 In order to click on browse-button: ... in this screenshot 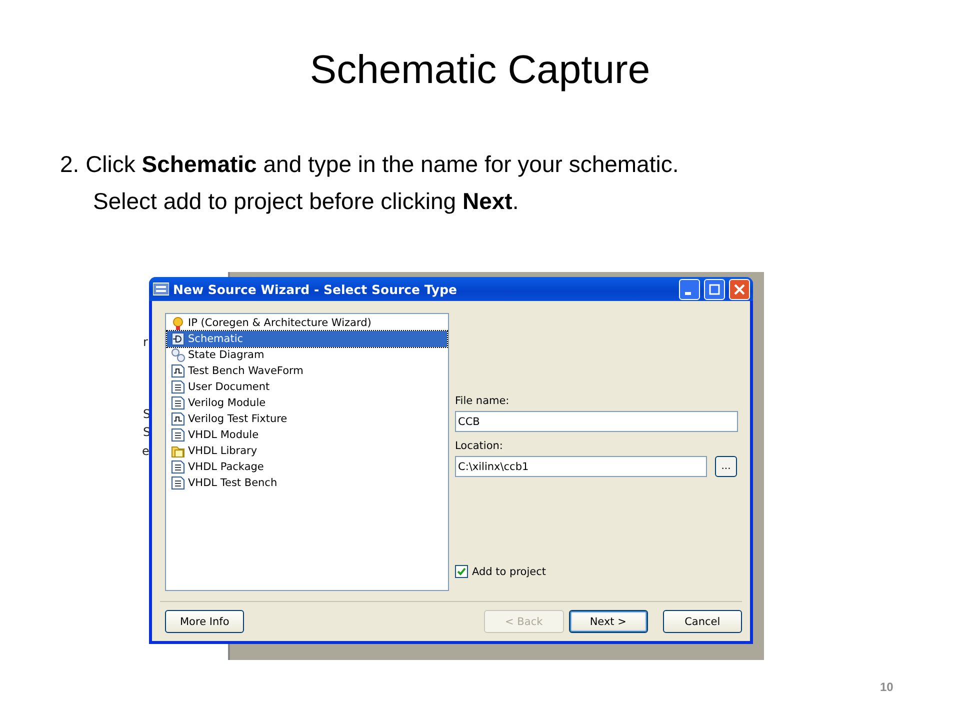, I will do `click(726, 467)`.